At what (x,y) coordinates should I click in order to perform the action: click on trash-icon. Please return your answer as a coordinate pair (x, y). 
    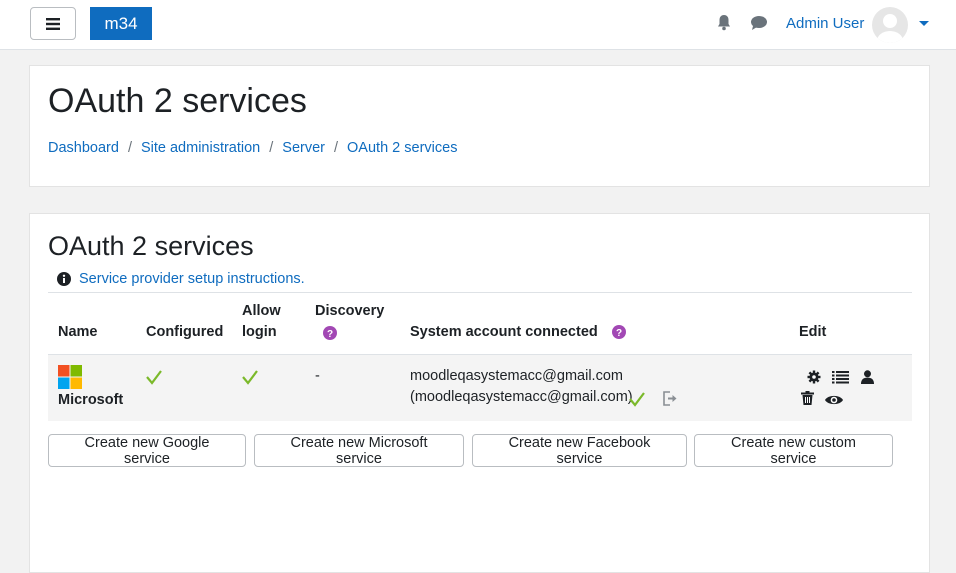
    Looking at the image, I should click on (807, 401).